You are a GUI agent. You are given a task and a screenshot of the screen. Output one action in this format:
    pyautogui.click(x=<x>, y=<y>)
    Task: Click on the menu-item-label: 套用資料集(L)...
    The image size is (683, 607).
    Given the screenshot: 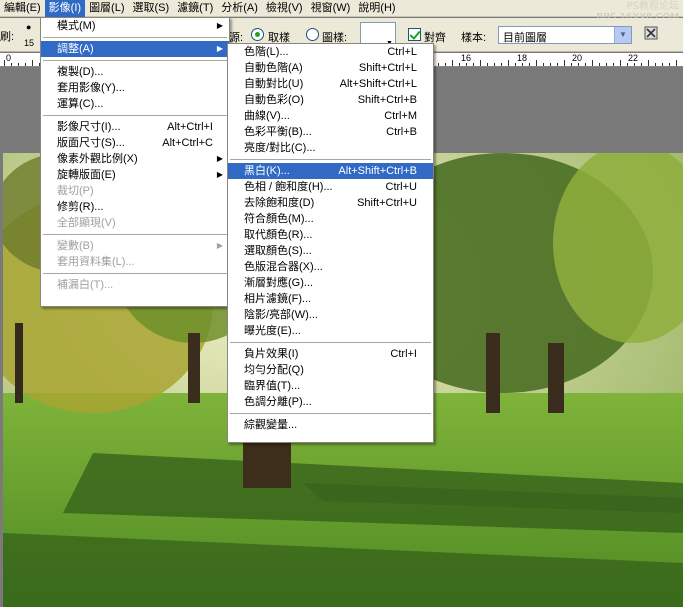 What is the action you would take?
    pyautogui.click(x=96, y=262)
    